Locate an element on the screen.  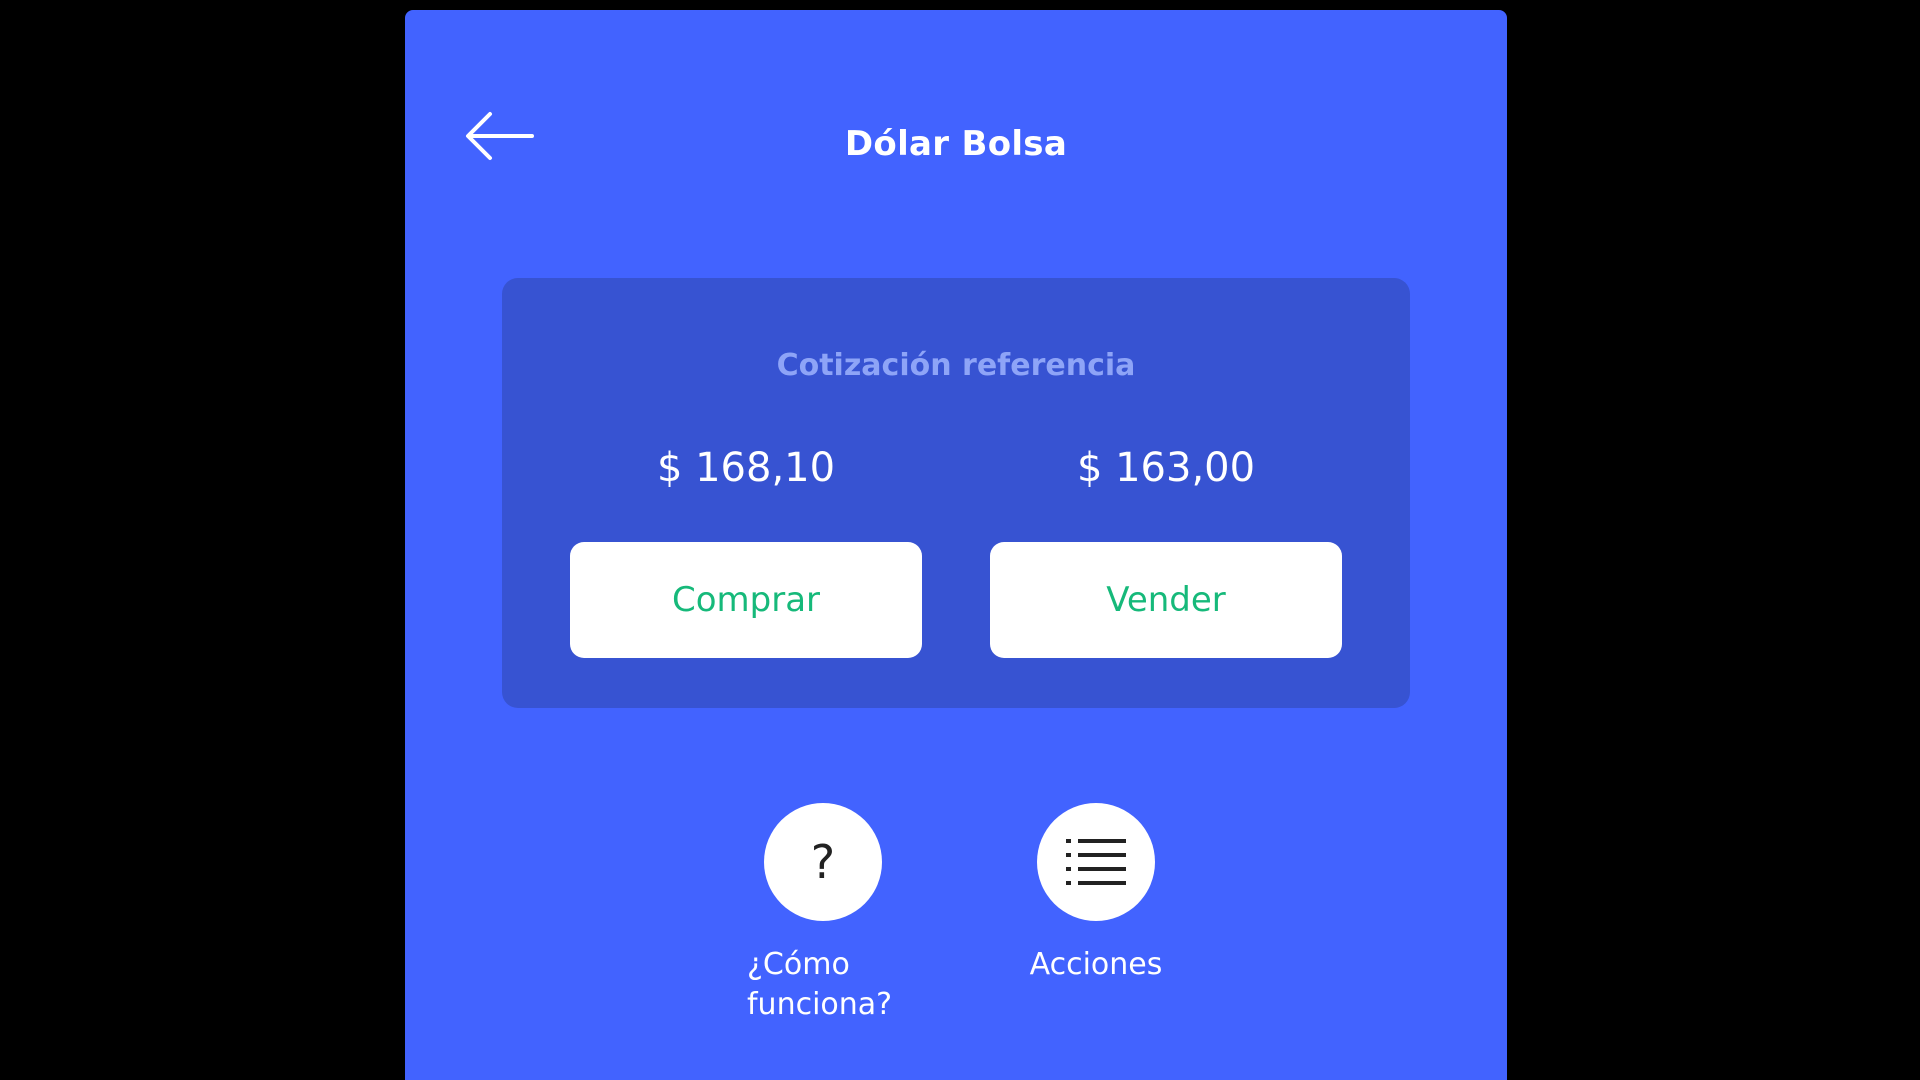
actions-circle is located at coordinates (1096, 862).